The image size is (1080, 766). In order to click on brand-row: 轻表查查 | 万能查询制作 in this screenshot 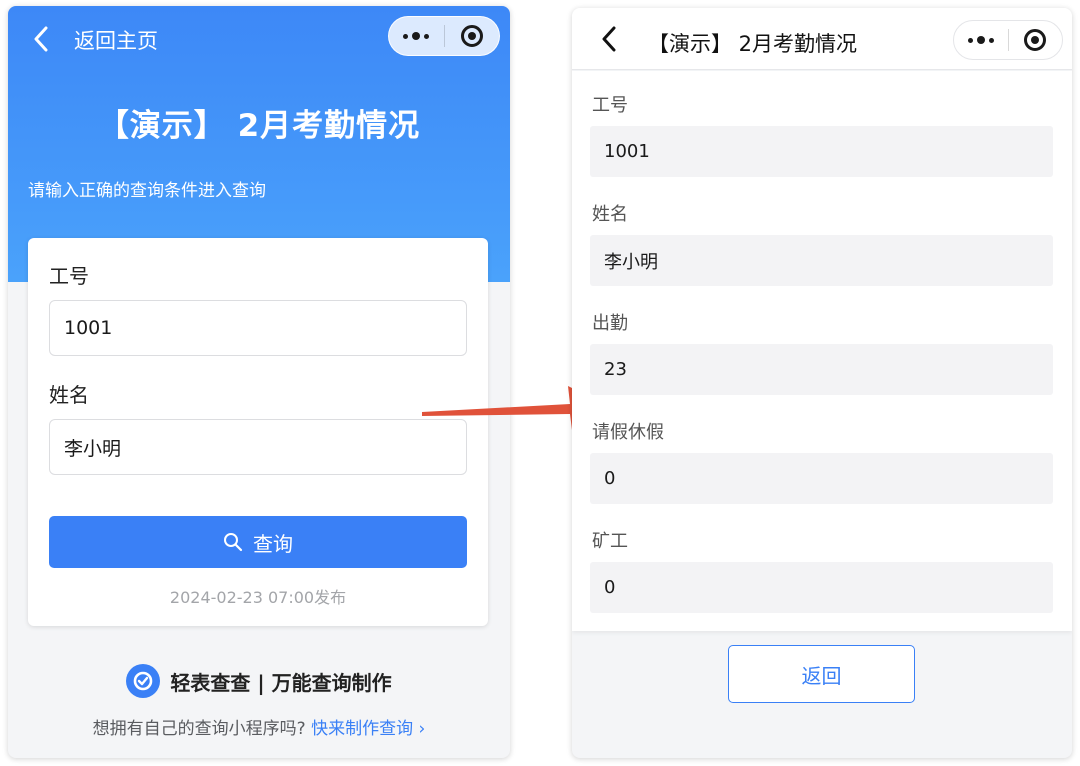, I will do `click(259, 681)`.